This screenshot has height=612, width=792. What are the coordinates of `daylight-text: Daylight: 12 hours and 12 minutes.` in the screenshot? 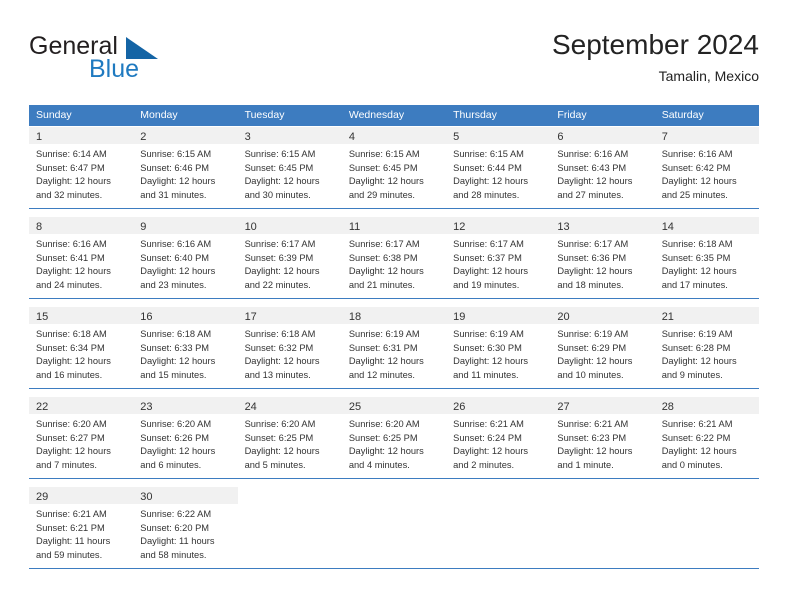 It's located at (386, 368).